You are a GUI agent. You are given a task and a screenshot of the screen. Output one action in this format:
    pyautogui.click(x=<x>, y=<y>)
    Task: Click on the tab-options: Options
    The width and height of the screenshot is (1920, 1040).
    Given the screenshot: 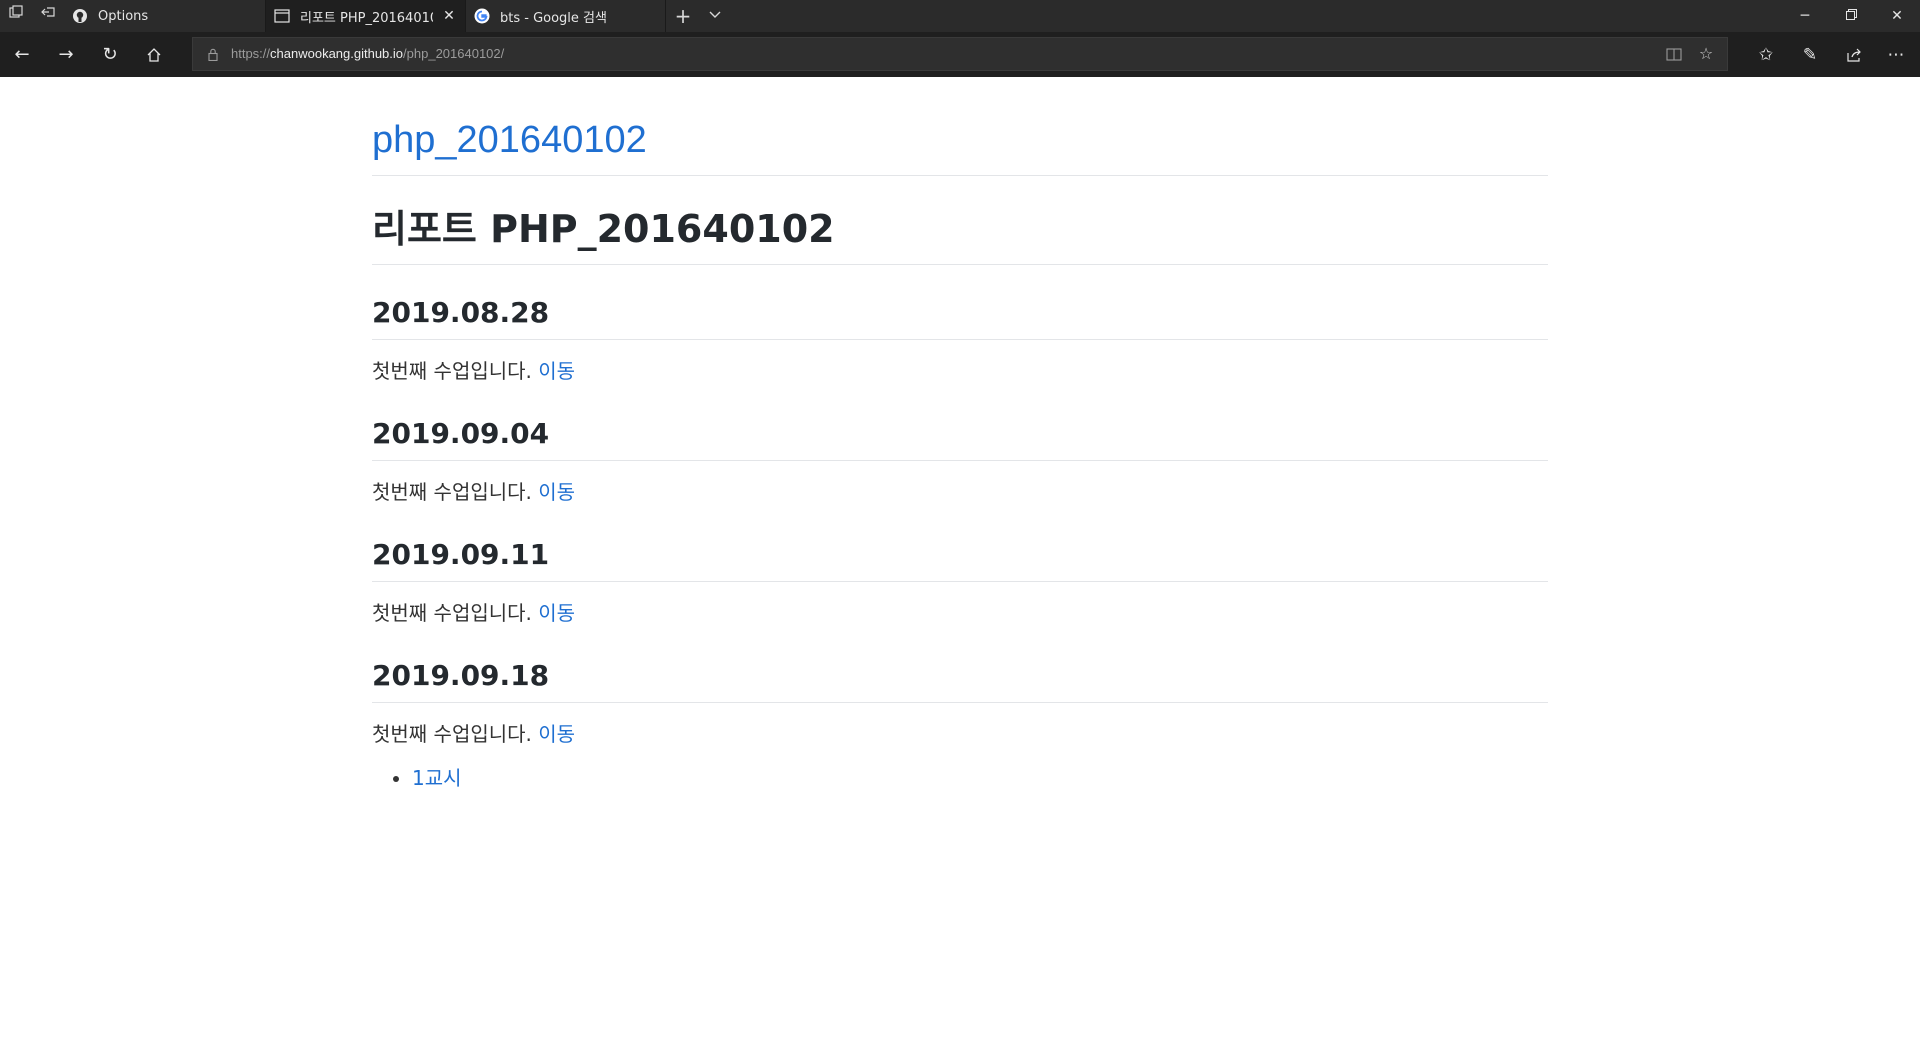 What is the action you would take?
    pyautogui.click(x=165, y=16)
    